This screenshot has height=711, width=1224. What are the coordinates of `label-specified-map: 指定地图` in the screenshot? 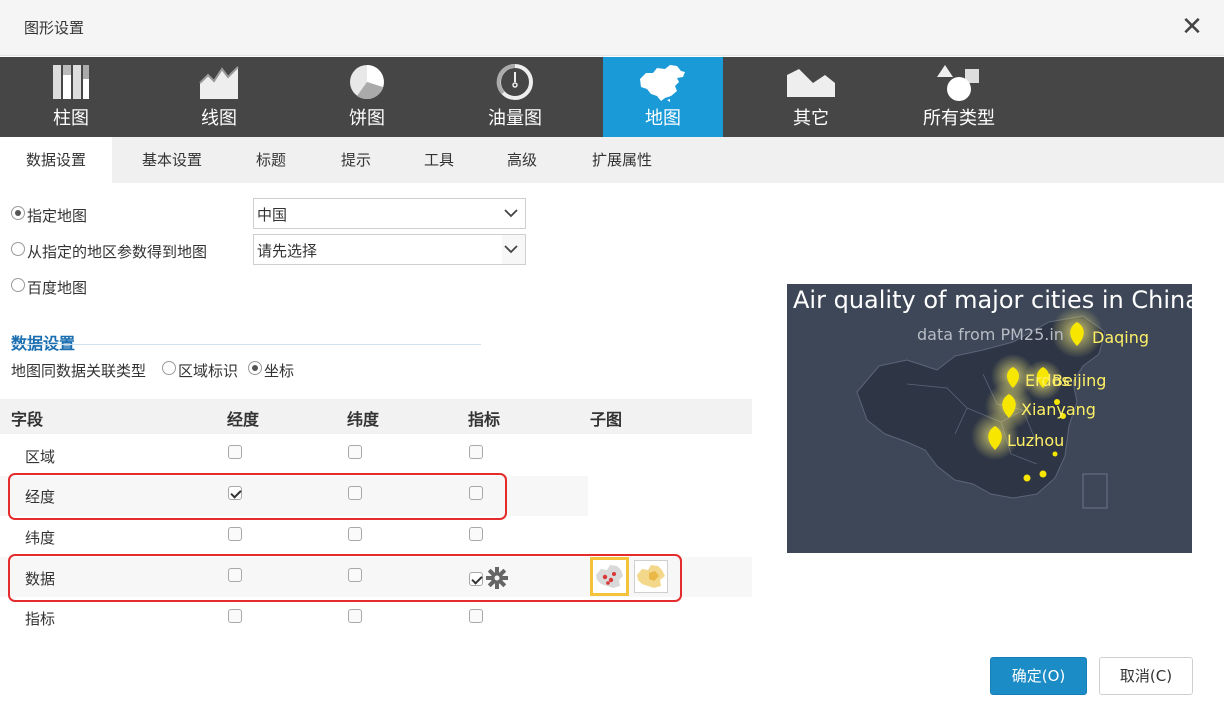 It's located at (57, 216).